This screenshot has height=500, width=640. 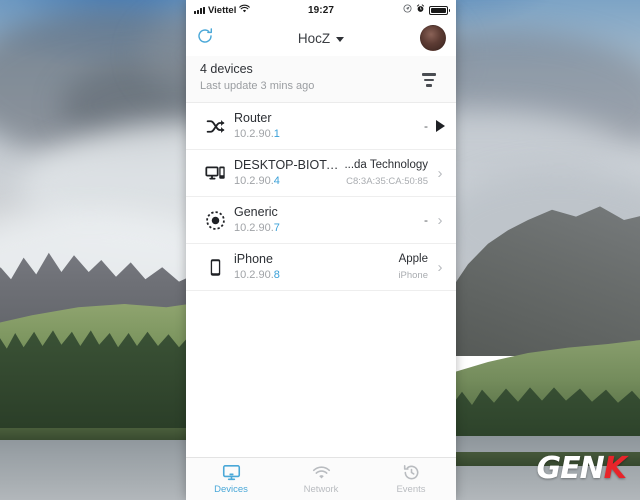 What do you see at coordinates (392, 10) in the screenshot?
I see `status-bar-right` at bounding box center [392, 10].